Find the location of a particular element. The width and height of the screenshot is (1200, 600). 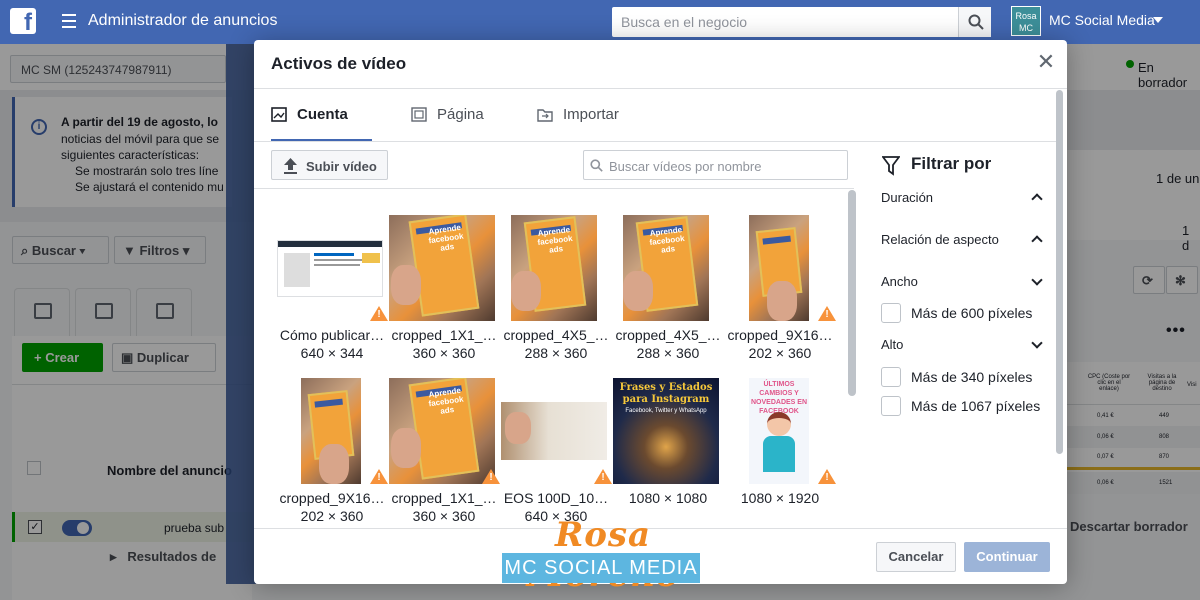

filter-section-duration: Duración is located at coordinates (962, 197).